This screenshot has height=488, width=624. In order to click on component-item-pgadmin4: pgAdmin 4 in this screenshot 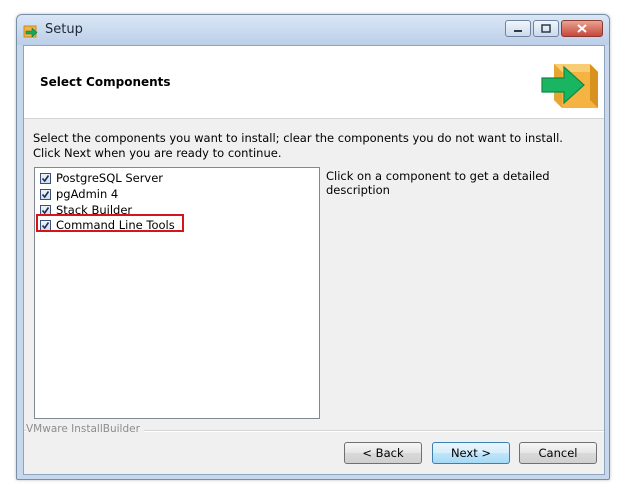, I will do `click(79, 194)`.